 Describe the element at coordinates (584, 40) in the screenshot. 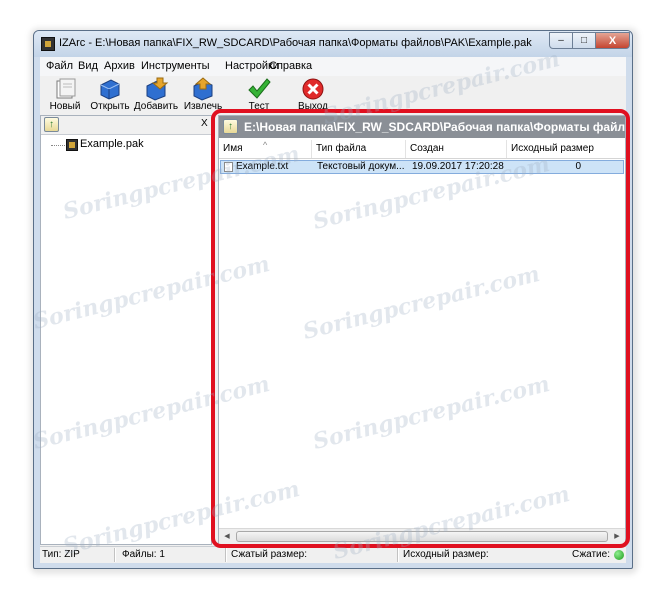

I see `maximize-button: □` at that location.